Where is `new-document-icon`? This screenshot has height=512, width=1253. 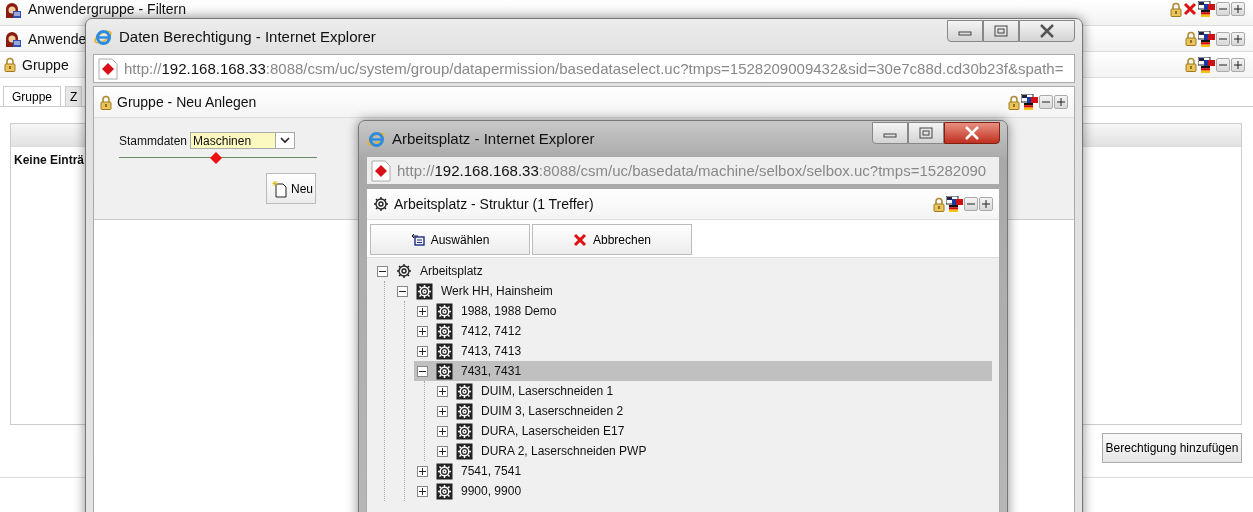
new-document-icon is located at coordinates (279, 188).